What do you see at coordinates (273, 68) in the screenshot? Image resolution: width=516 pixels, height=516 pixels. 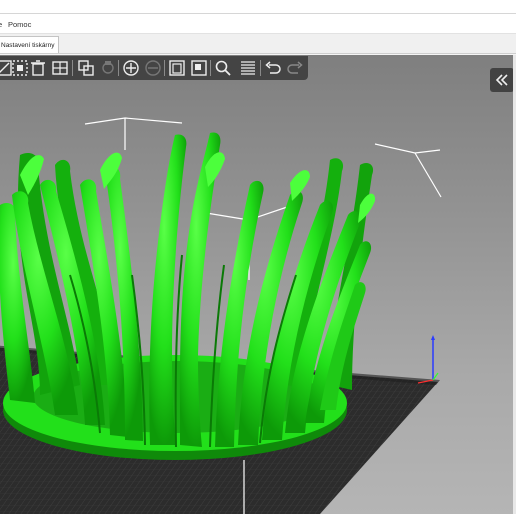 I see `undo-icon` at bounding box center [273, 68].